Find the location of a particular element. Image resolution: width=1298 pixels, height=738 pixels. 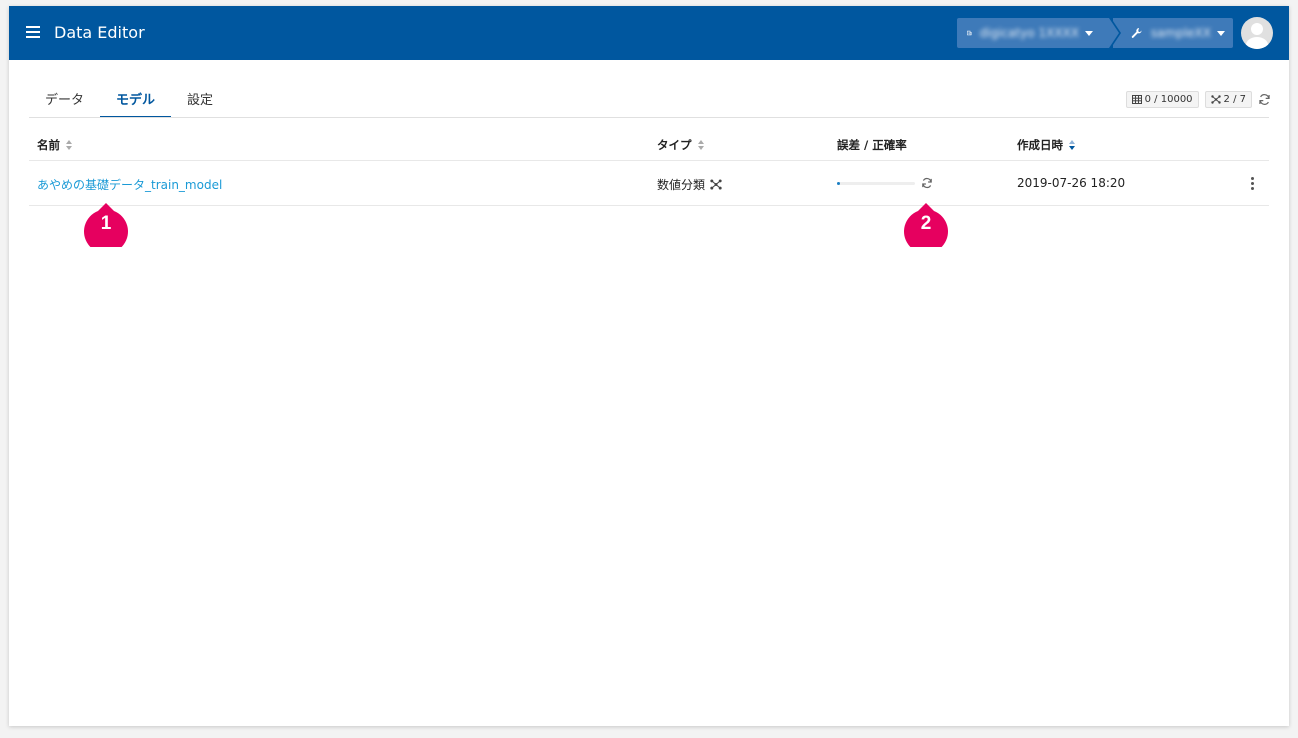

callout-number: 1 is located at coordinates (106, 223).